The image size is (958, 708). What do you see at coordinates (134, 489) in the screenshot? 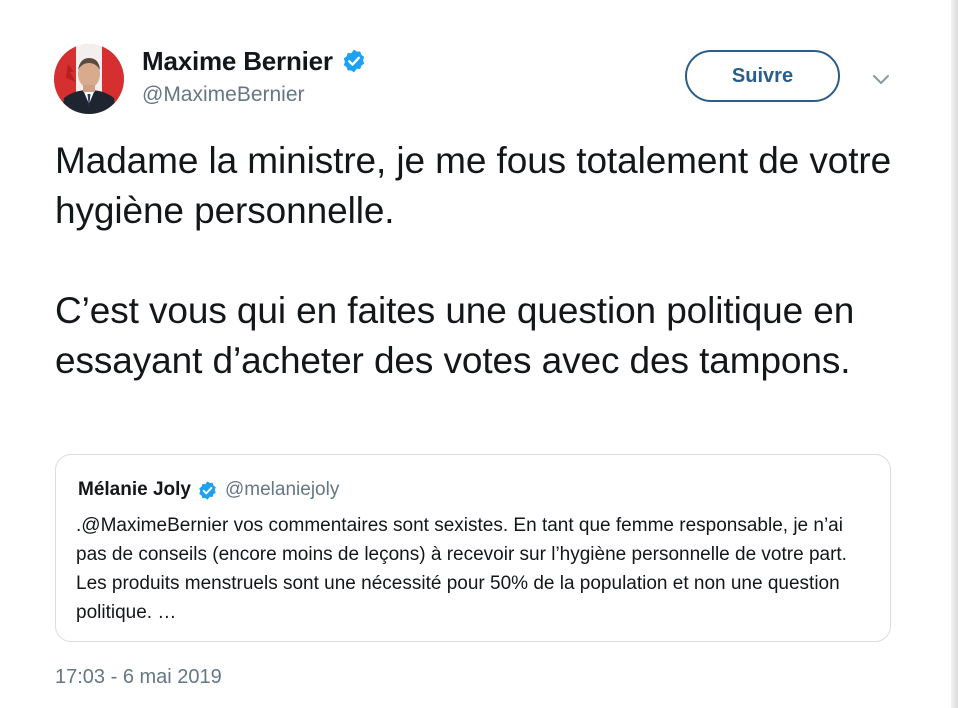
I see `quoted-author-name: Mélanie Joly` at bounding box center [134, 489].